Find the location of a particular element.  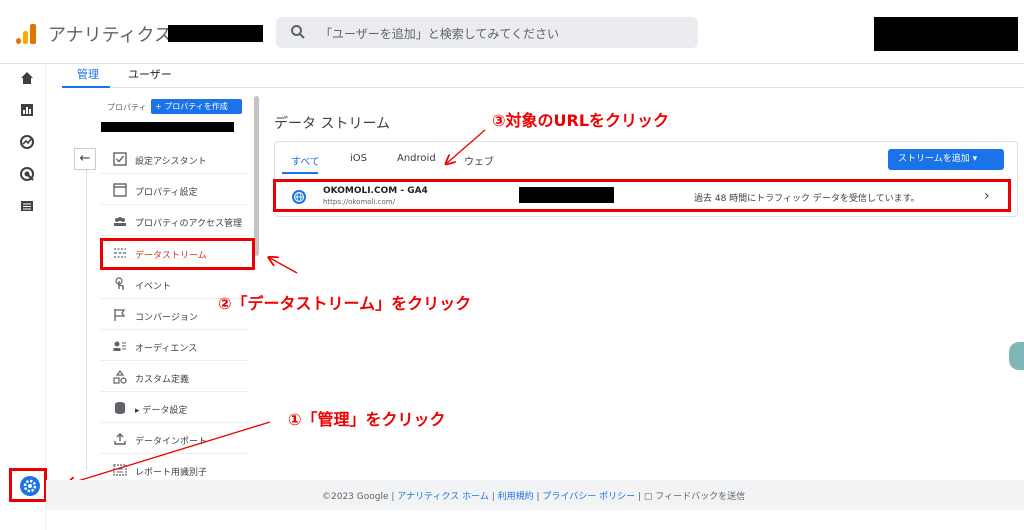

data-streams-highlight is located at coordinates (177, 254).